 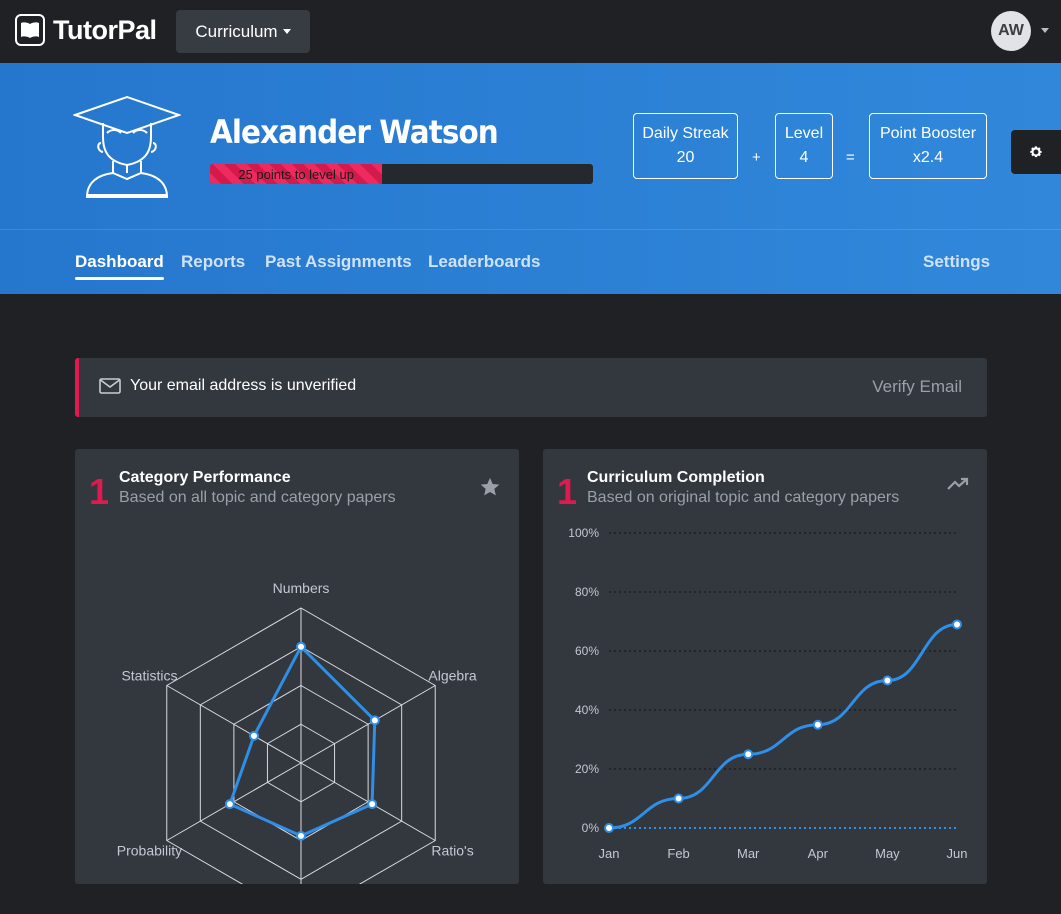 I want to click on radar-category-label: Ratio's, so click(x=452, y=851).